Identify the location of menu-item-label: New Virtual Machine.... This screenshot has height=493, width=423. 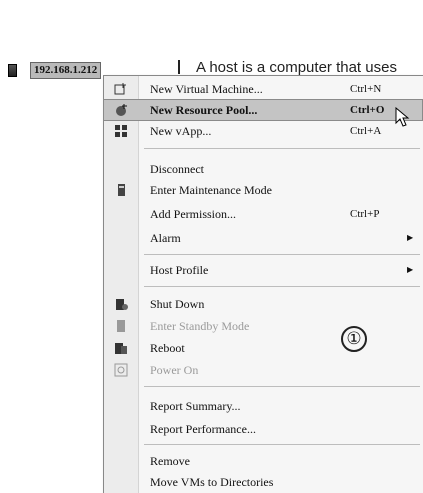
(206, 89).